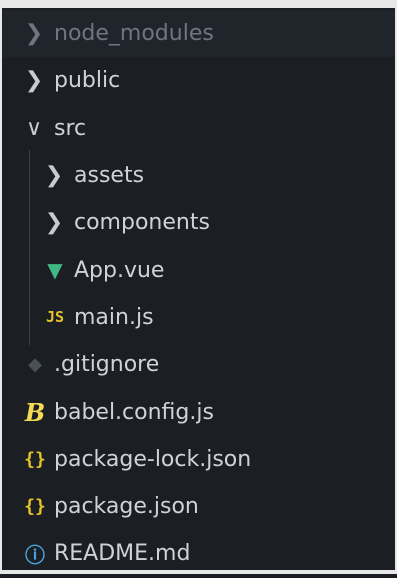  I want to click on tree-item-label: package-lock.json, so click(153, 459).